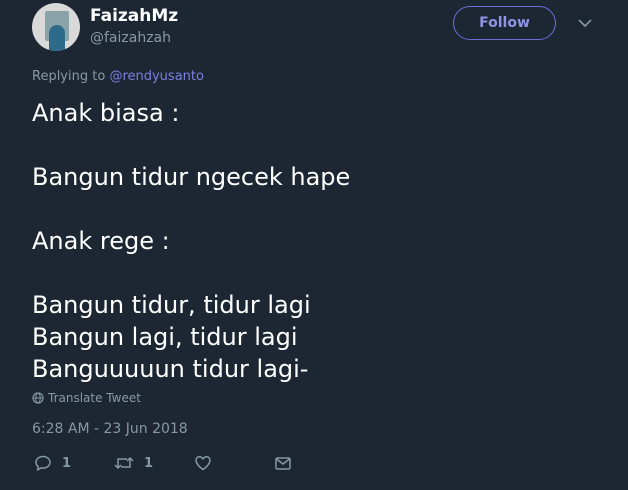 The image size is (628, 490). I want to click on reply-mention-link: @rendyusanto, so click(156, 76).